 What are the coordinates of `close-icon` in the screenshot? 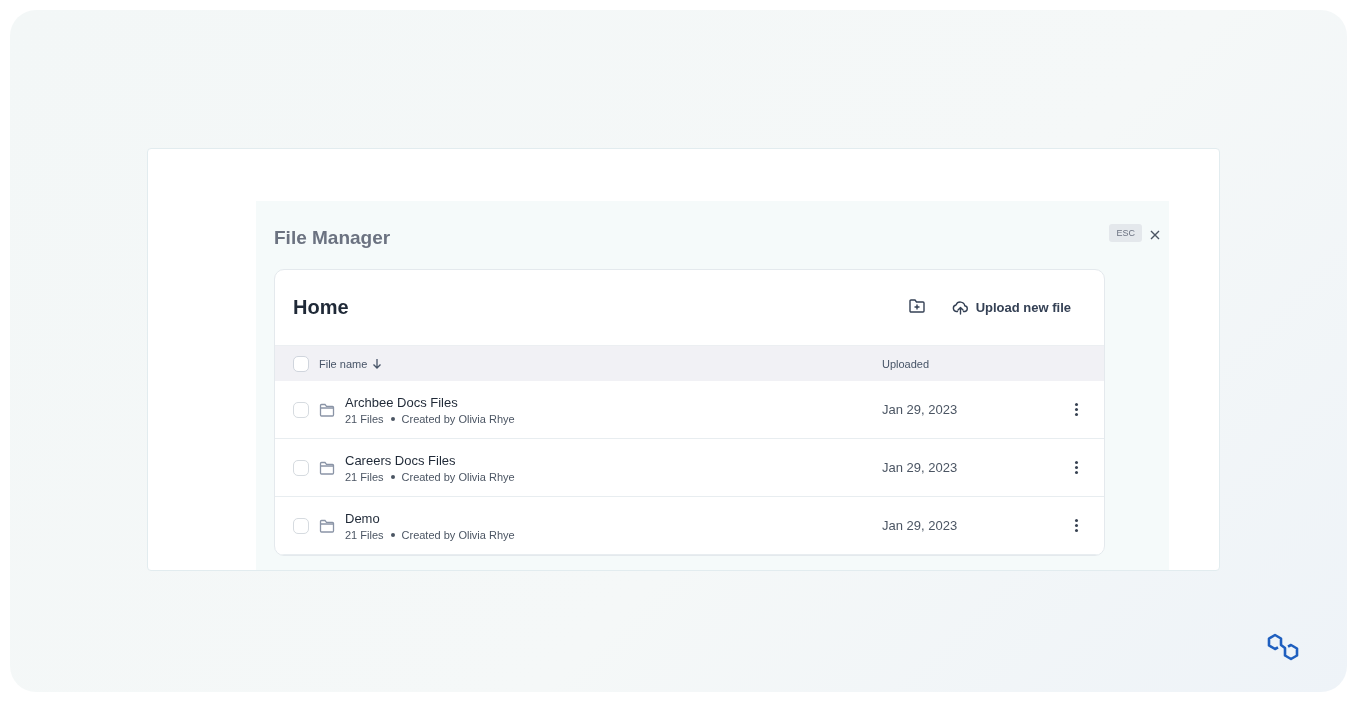 It's located at (1155, 233).